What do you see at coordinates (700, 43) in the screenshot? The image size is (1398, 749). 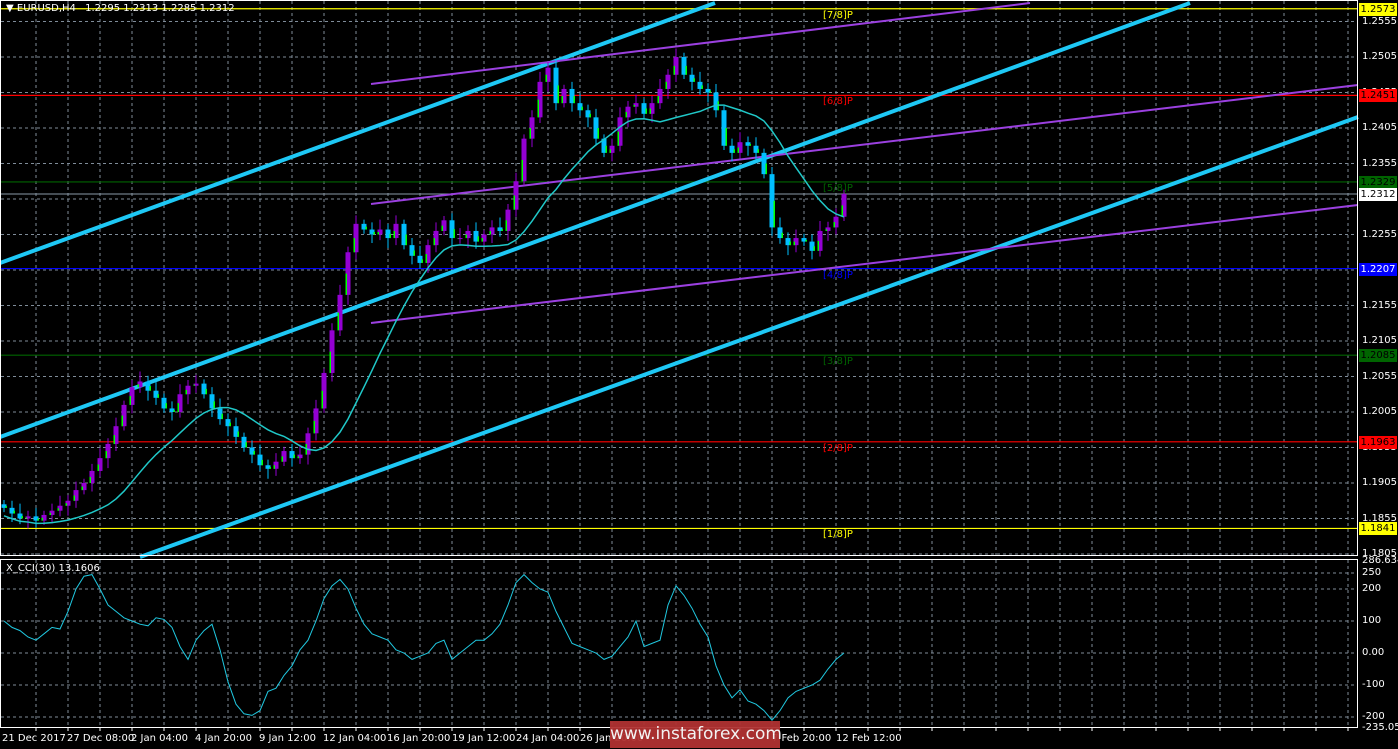 I see `purple-line-upper` at bounding box center [700, 43].